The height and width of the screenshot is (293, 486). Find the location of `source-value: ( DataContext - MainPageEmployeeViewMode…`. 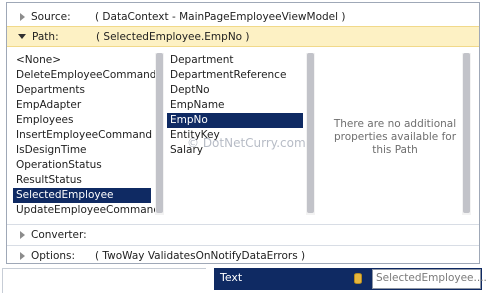

source-value: ( DataContext - MainPageEmployeeViewMode… is located at coordinates (220, 17).